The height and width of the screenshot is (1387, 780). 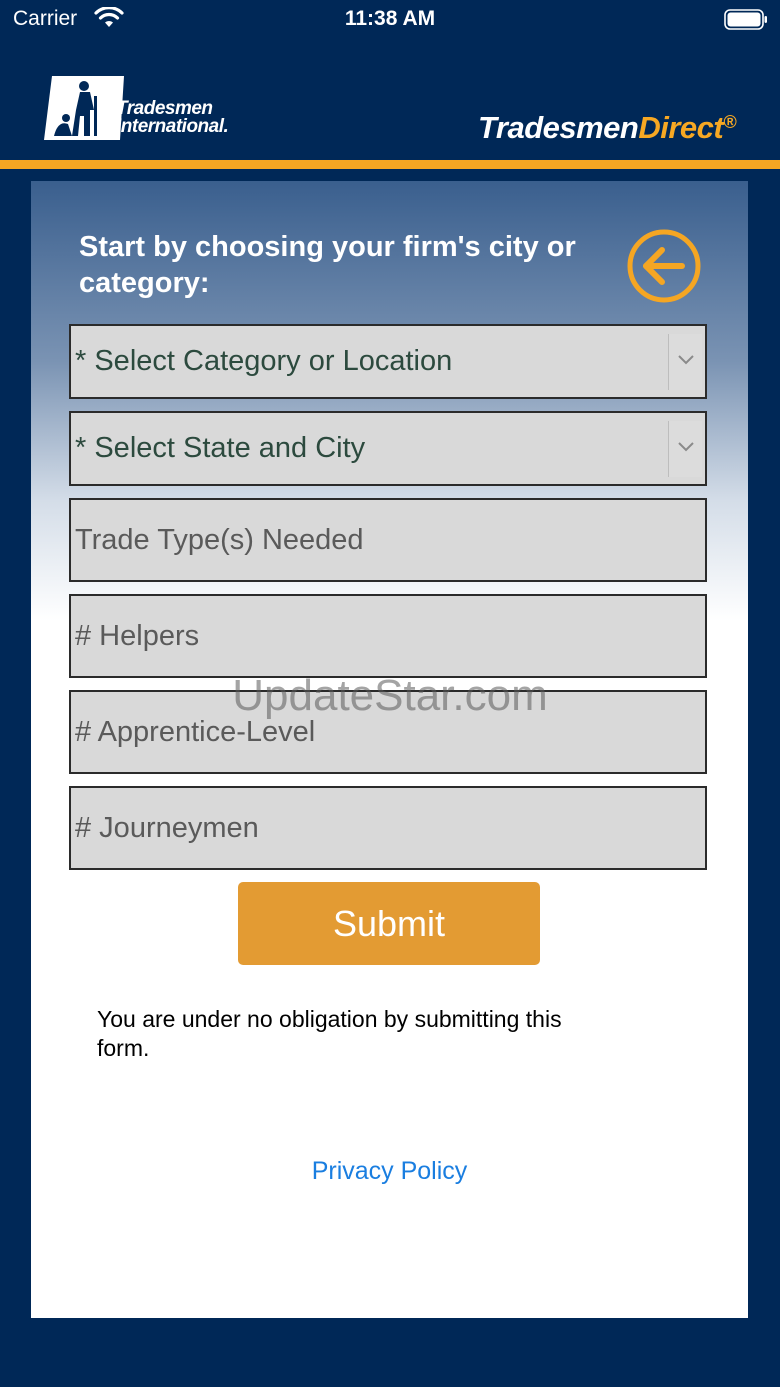 I want to click on brand-part-1: Tradesmen, so click(x=558, y=127).